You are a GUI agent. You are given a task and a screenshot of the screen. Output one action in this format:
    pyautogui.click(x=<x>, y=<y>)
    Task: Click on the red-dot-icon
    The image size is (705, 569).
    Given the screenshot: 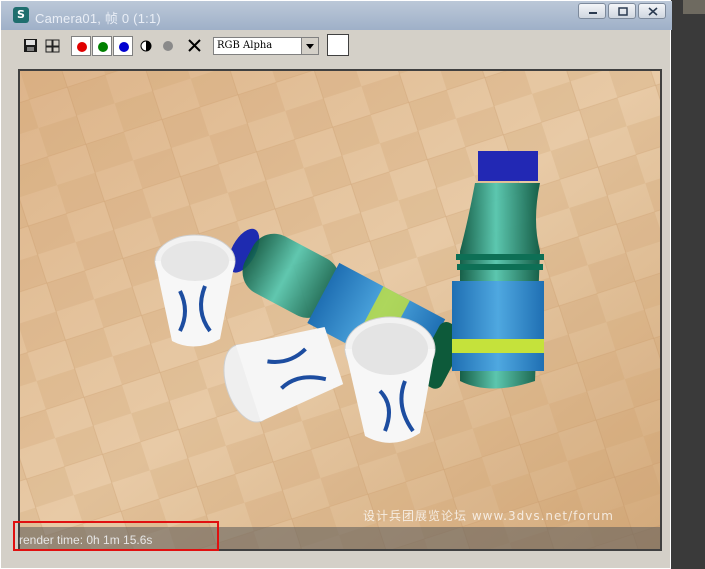 What is the action you would take?
    pyautogui.click(x=82, y=47)
    